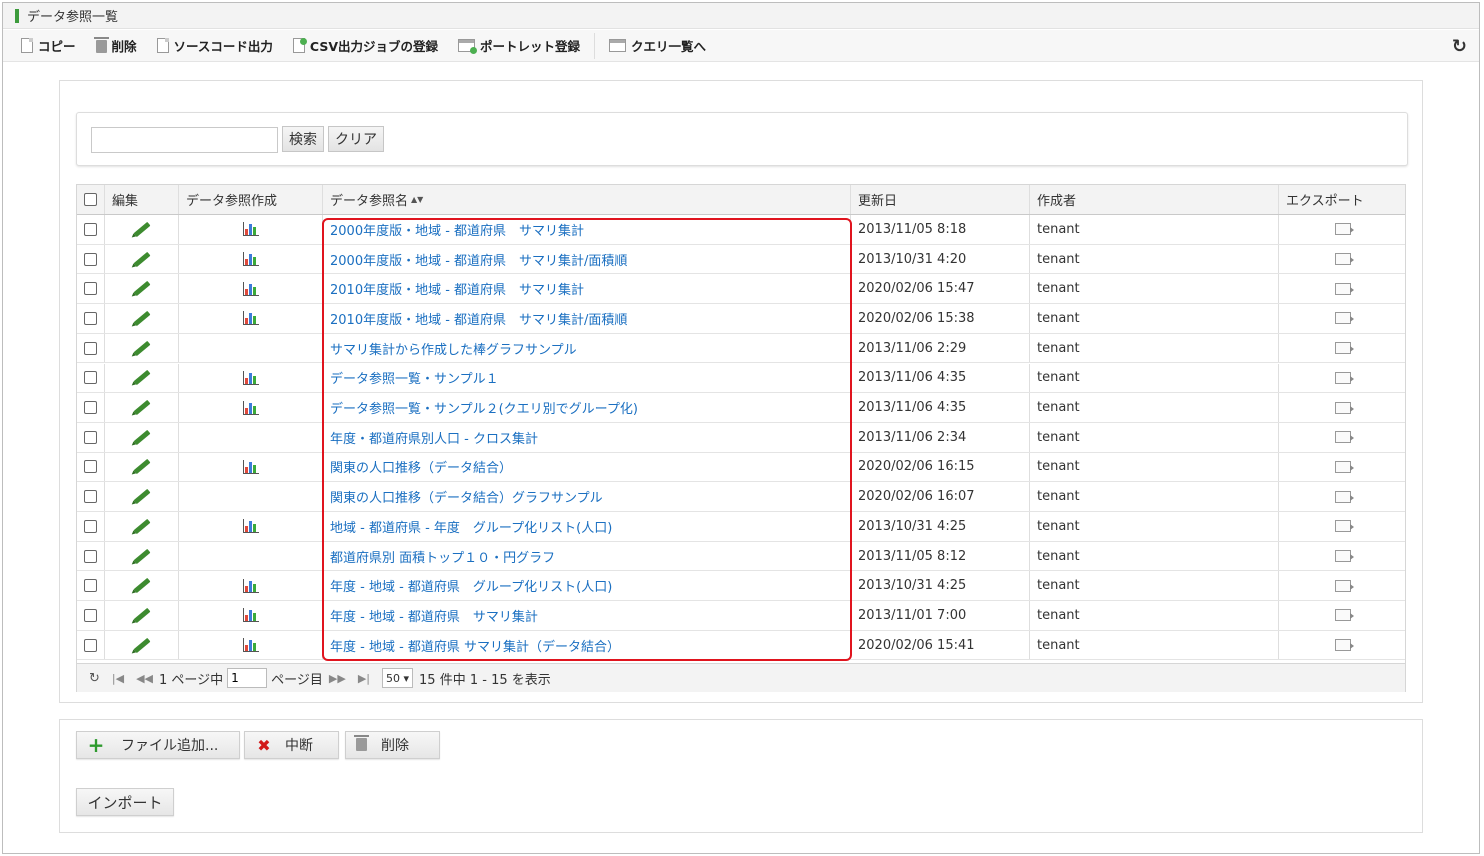 This screenshot has width=1484, height=856. I want to click on select-all-checkbox, so click(90, 199).